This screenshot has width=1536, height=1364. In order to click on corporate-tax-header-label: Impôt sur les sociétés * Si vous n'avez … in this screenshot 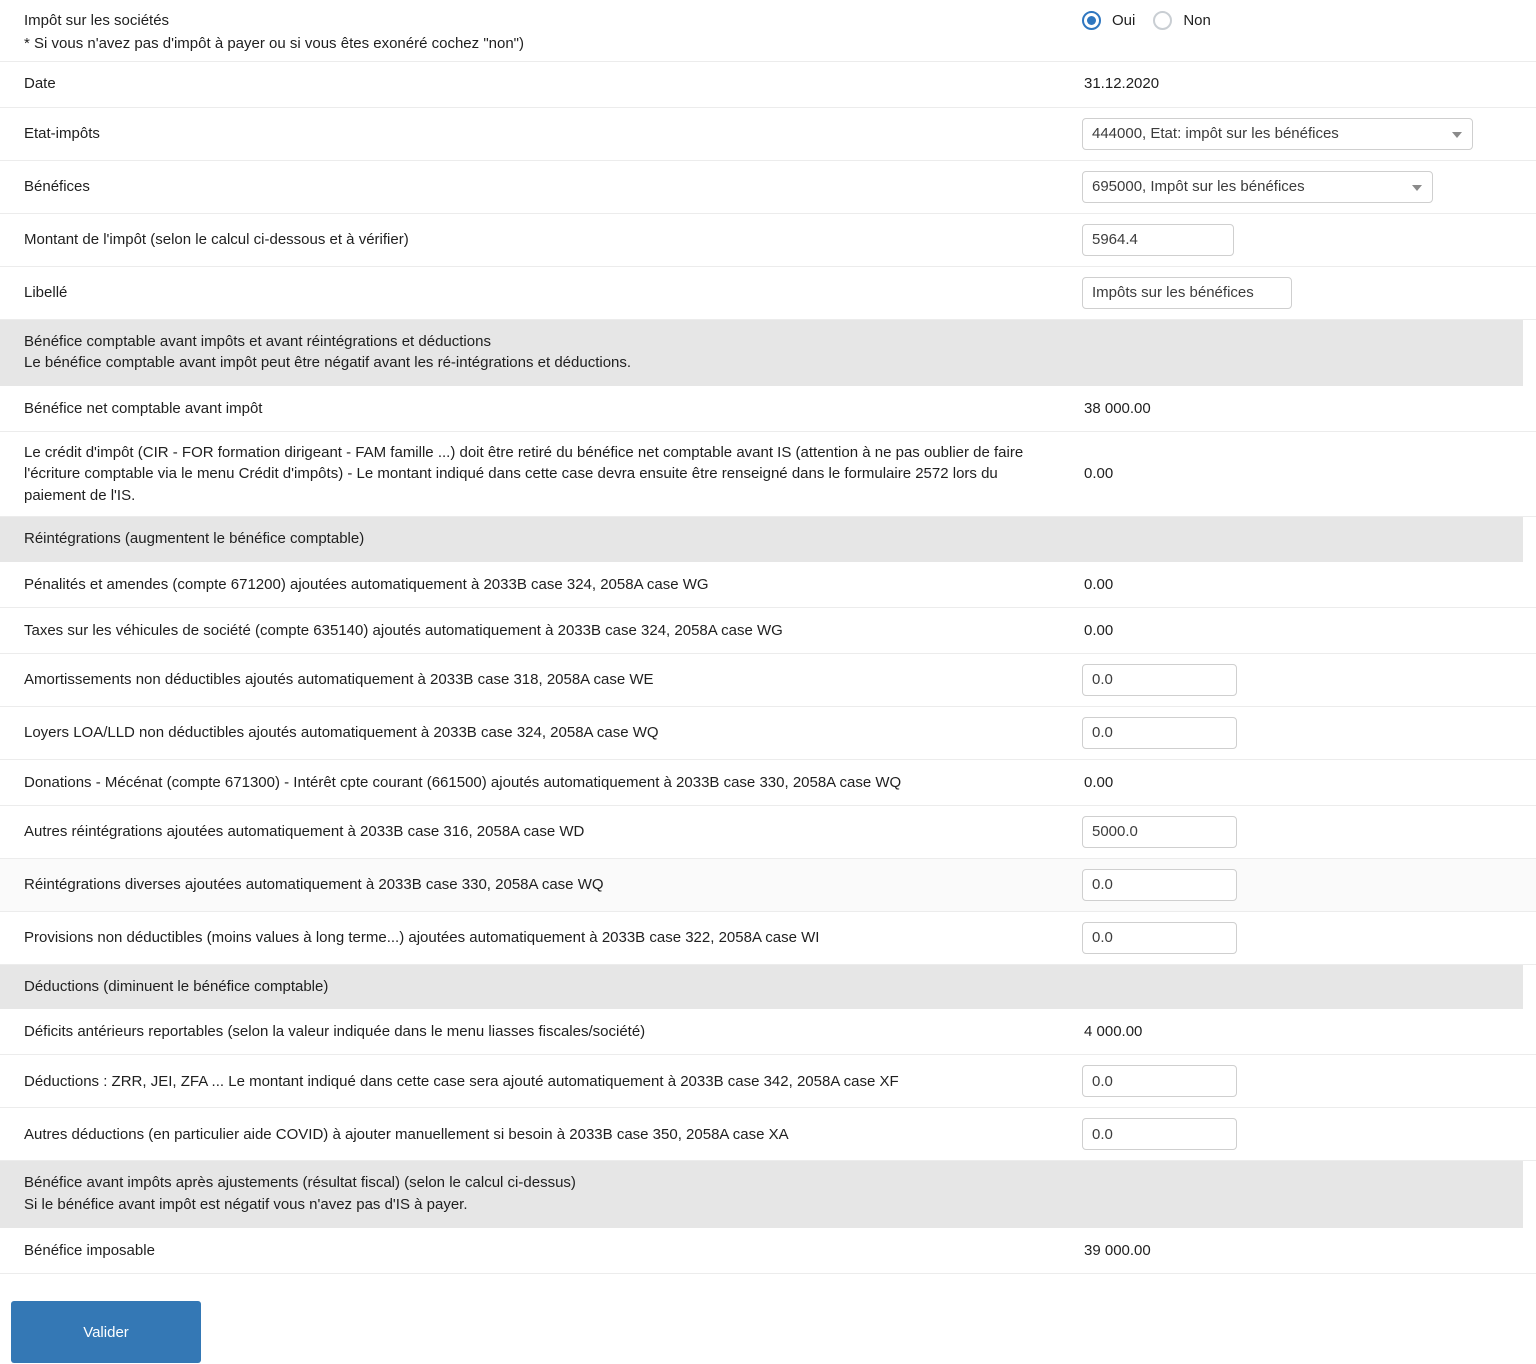, I will do `click(531, 33)`.